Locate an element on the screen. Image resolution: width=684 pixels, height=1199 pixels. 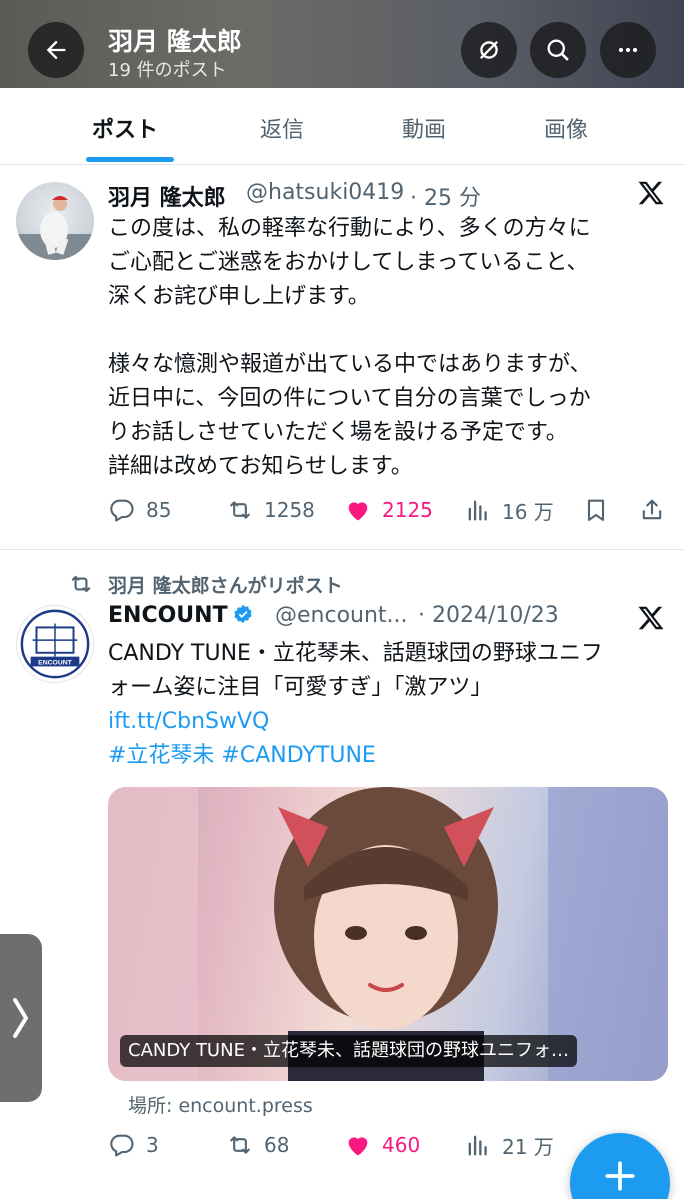
share-icon is located at coordinates (652, 509).